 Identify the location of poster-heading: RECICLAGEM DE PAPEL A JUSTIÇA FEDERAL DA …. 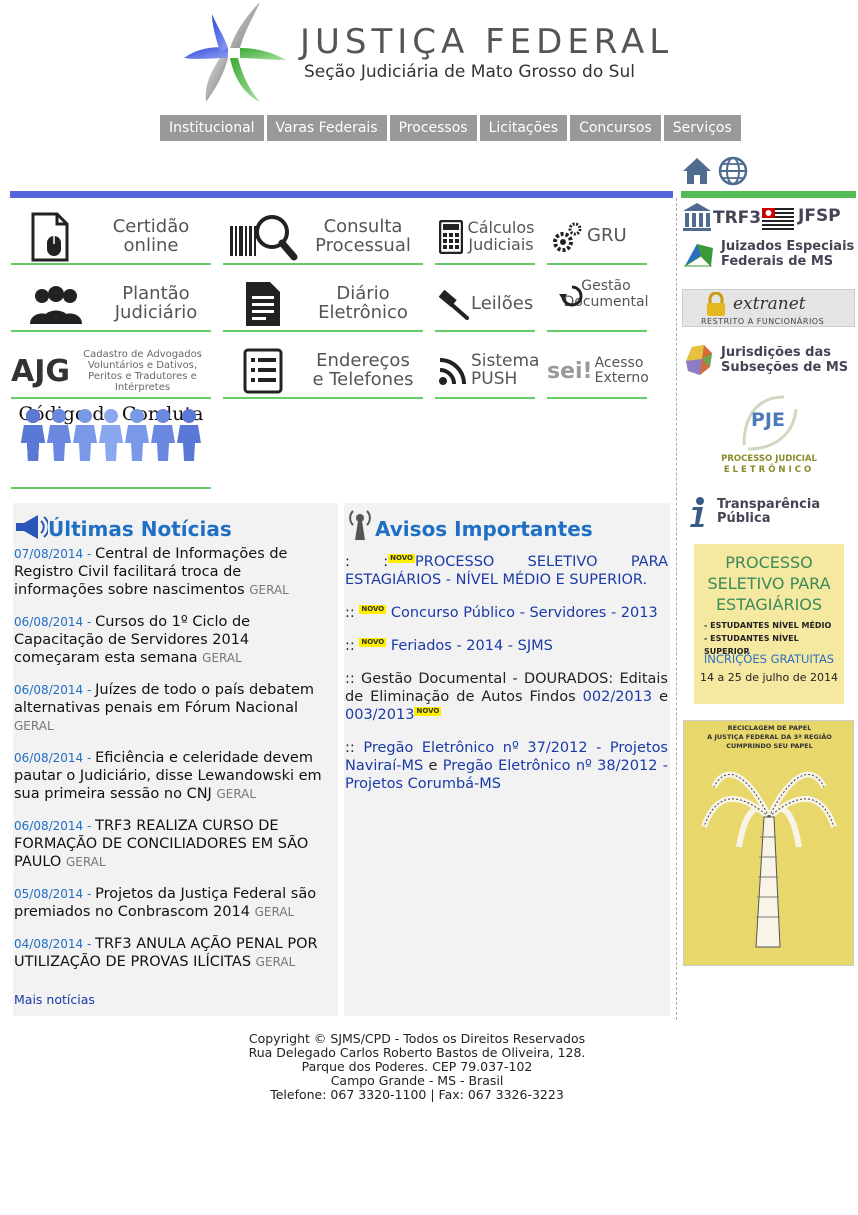
(769, 737).